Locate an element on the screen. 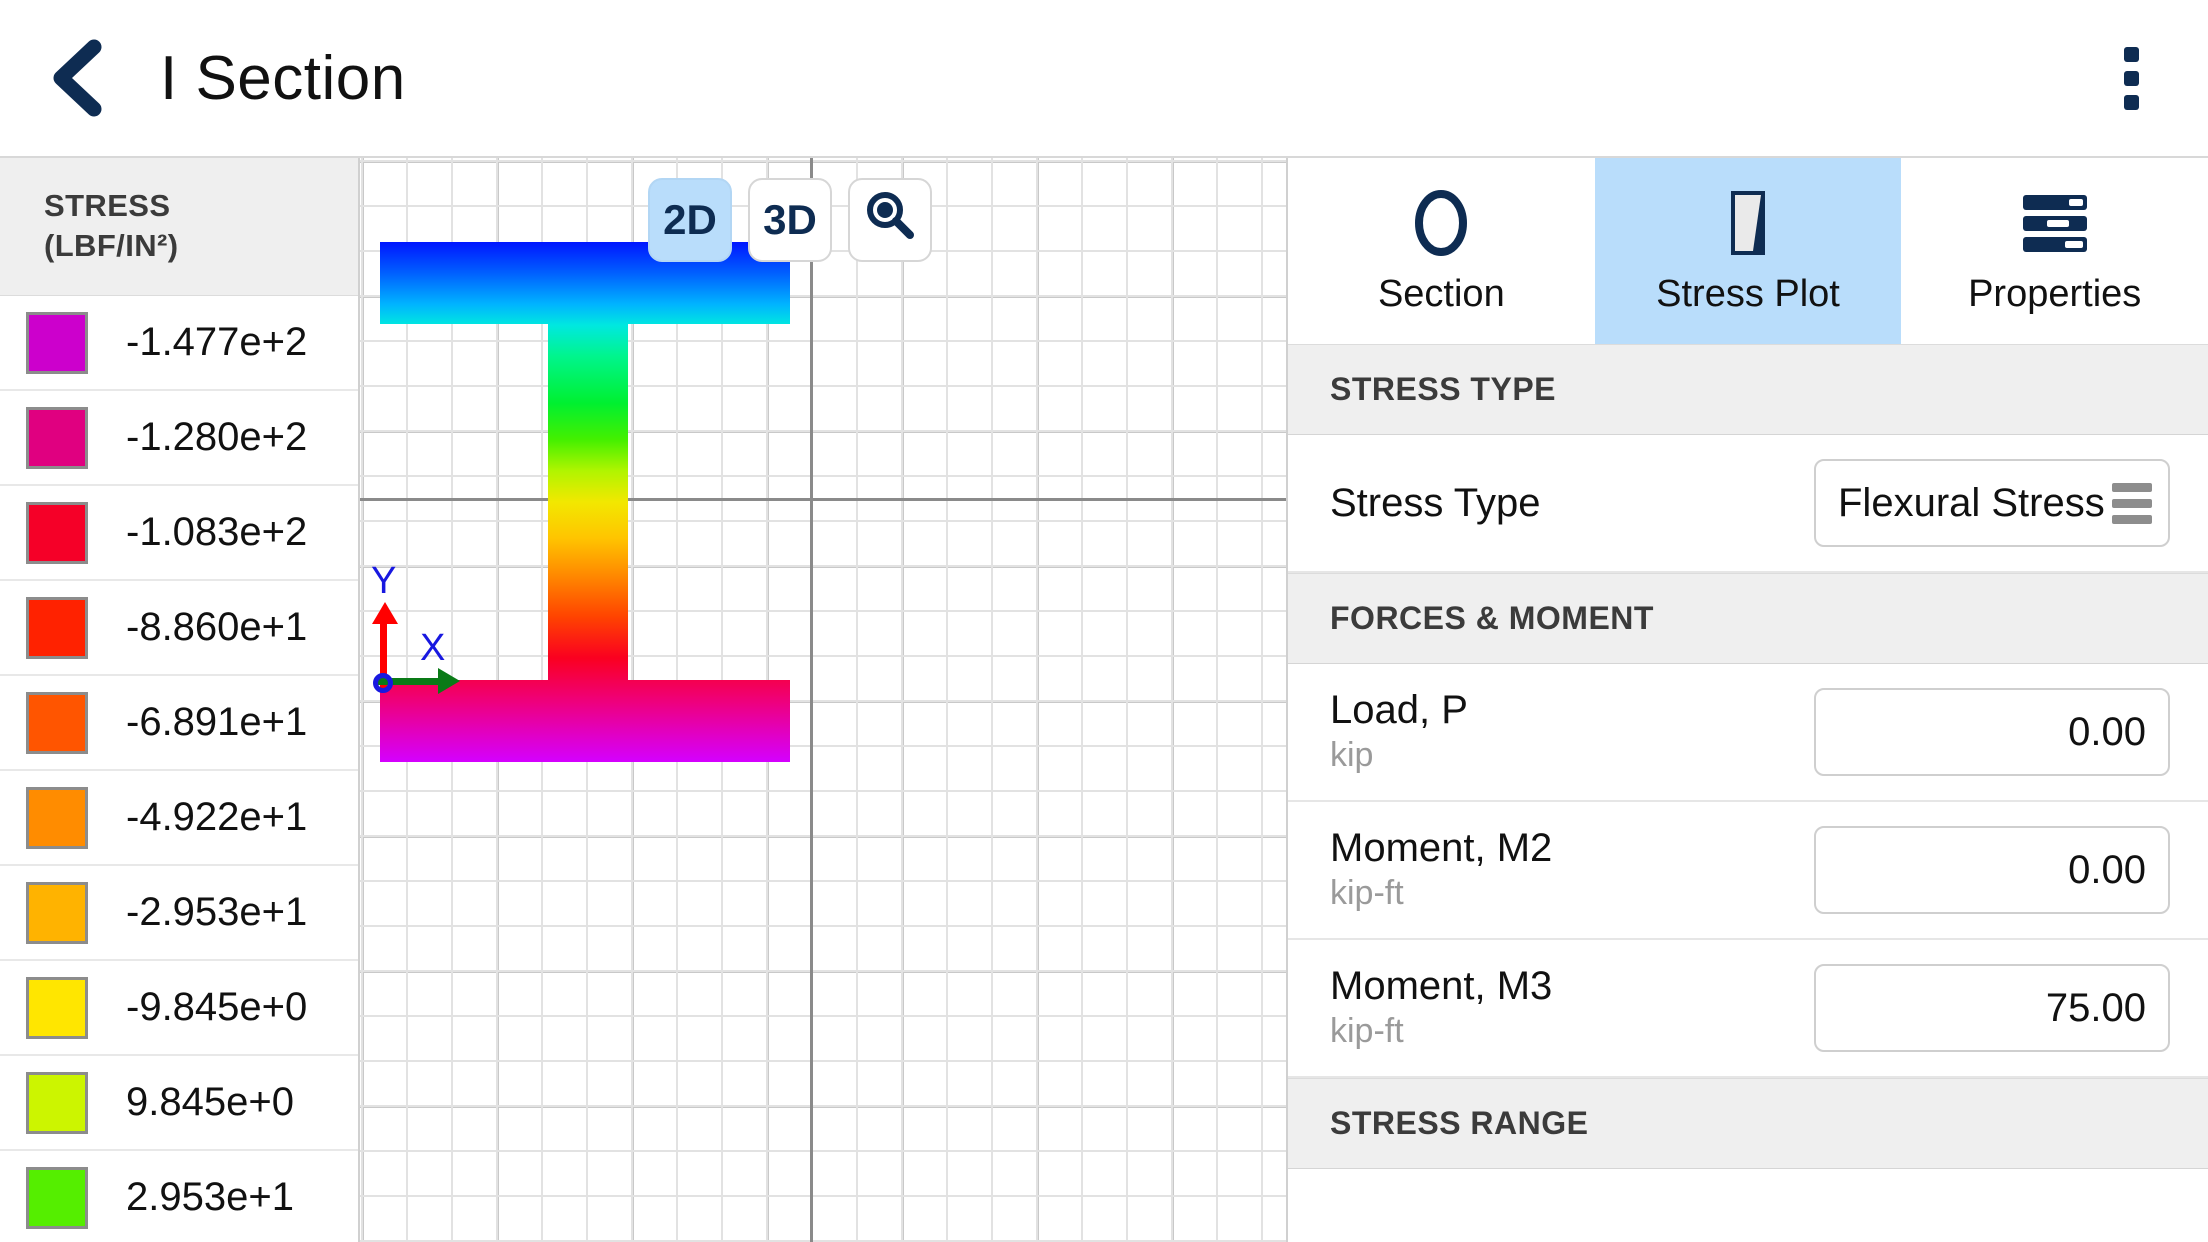  hamburger-icon is located at coordinates (2132, 503).